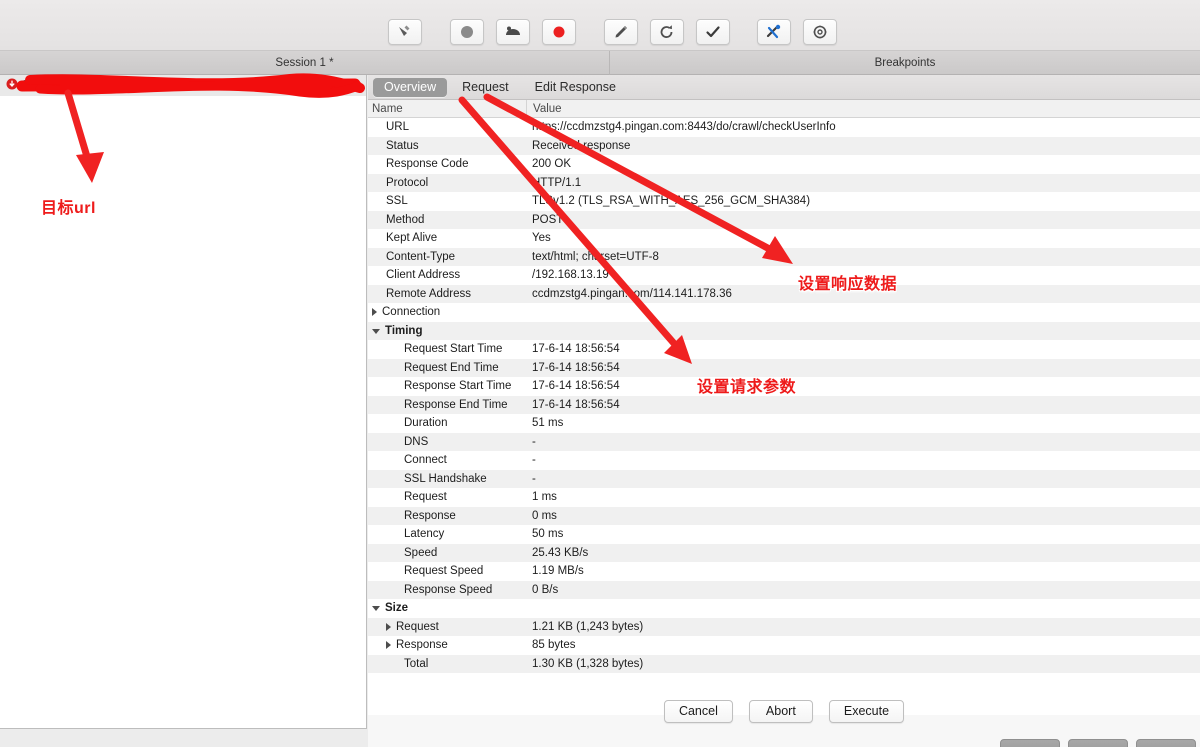 Image resolution: width=1200 pixels, height=747 pixels. What do you see at coordinates (784, 608) in the screenshot?
I see `table-row: Size` at bounding box center [784, 608].